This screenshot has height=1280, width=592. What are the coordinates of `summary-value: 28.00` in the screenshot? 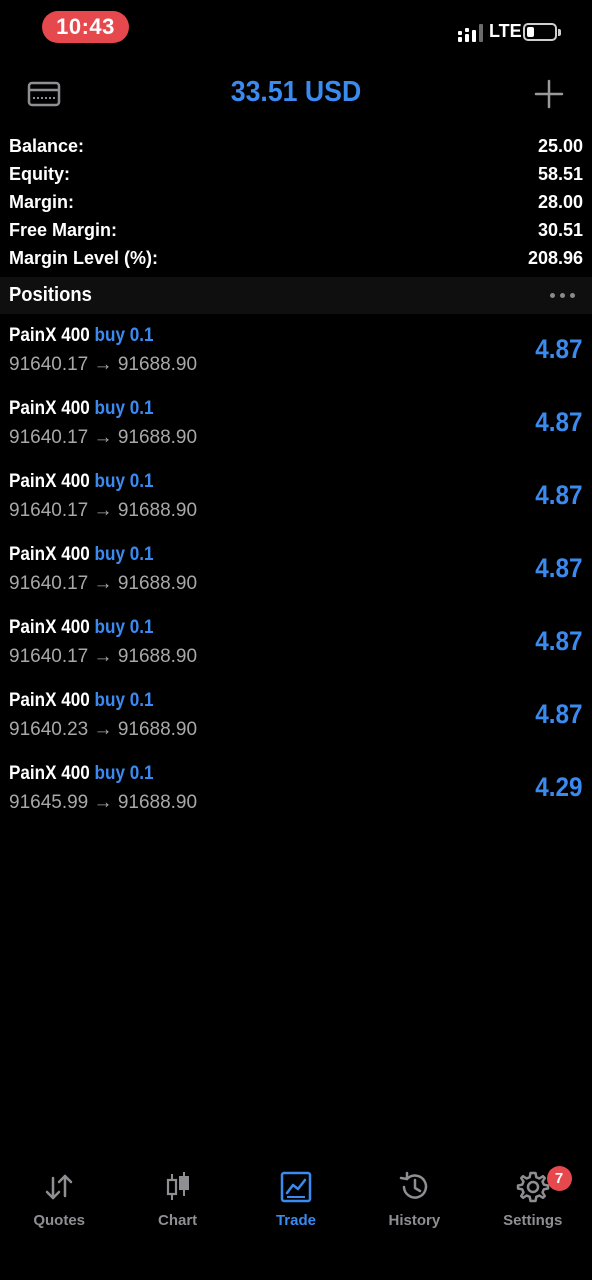 It's located at (560, 201).